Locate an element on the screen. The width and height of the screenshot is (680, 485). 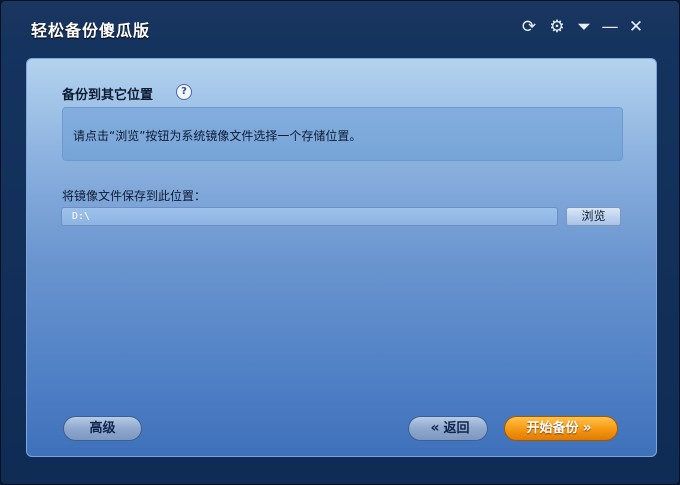
gear-icon: ⚙ is located at coordinates (557, 27).